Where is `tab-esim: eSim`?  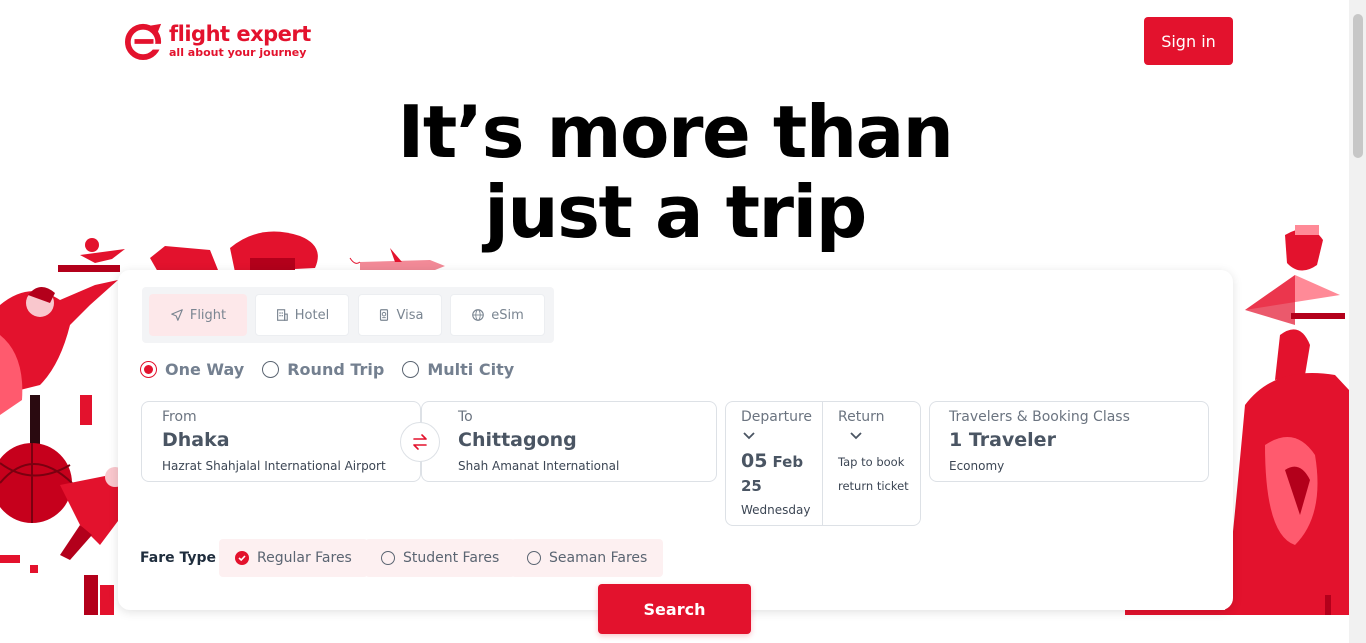 tab-esim: eSim is located at coordinates (497, 315).